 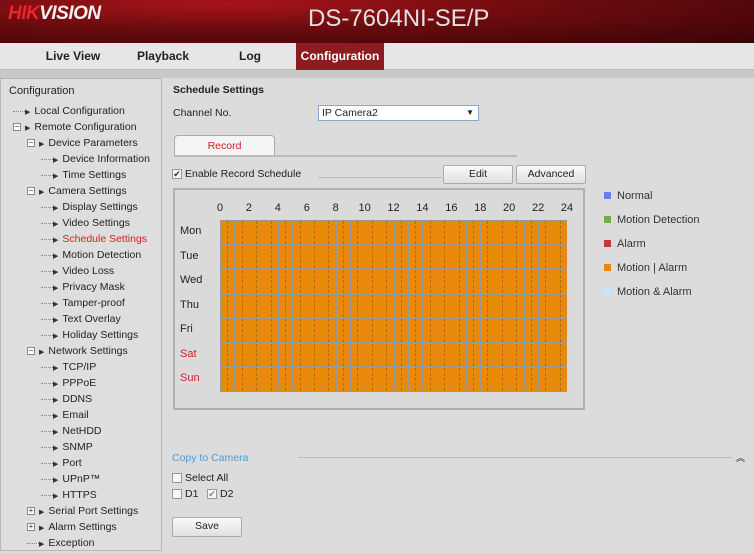 What do you see at coordinates (77, 271) in the screenshot?
I see `sidebar-item: ▶ Video Loss` at bounding box center [77, 271].